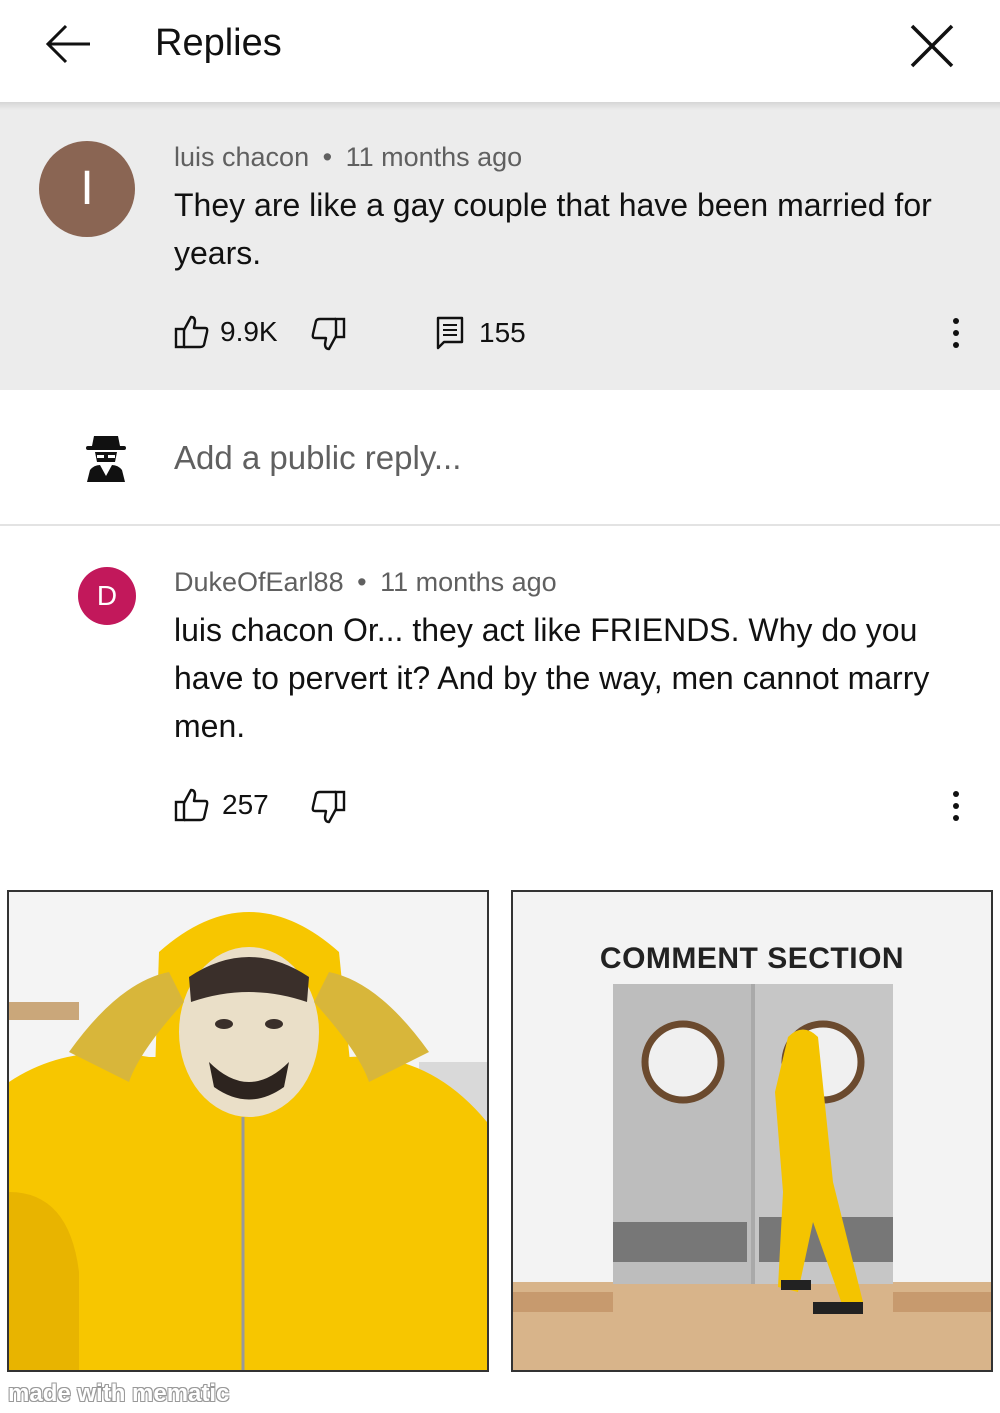  Describe the element at coordinates (500, 106) in the screenshot. I see `header-shadow` at that location.